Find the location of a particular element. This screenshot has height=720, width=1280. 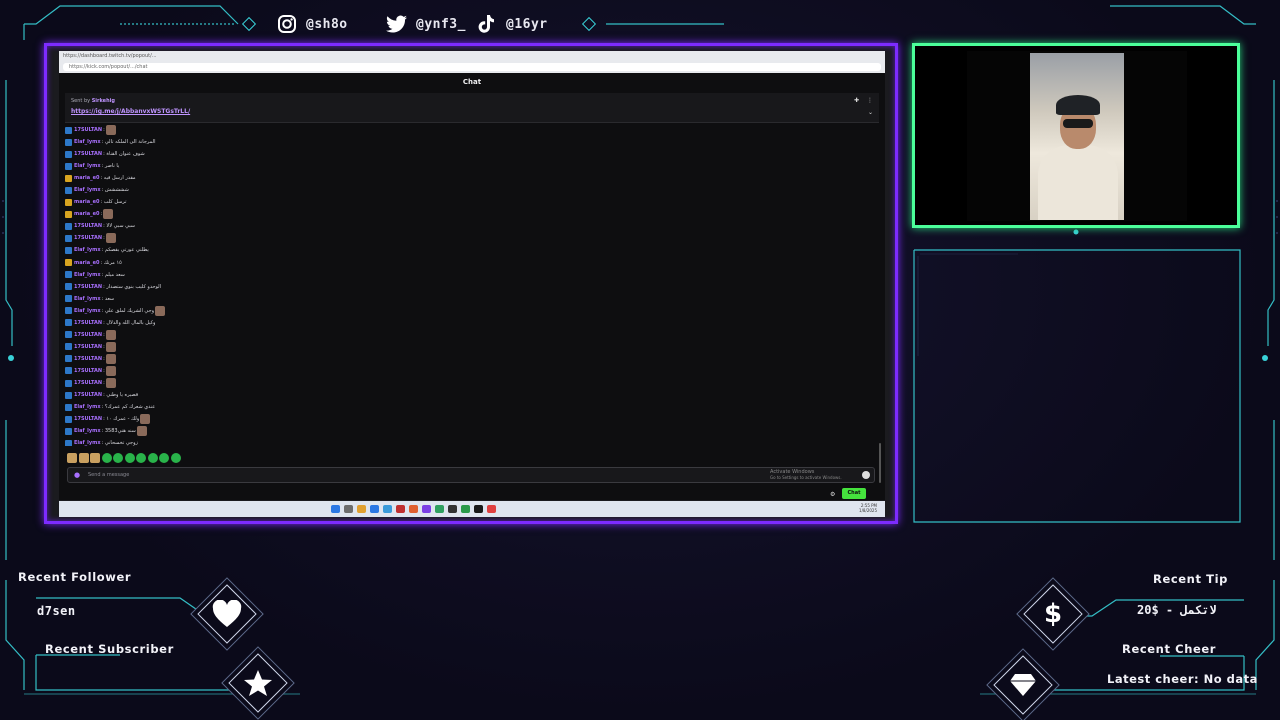

chat-message: Elaf_lymx: المرجانة الى الملكه تالي is located at coordinates (465, 142).